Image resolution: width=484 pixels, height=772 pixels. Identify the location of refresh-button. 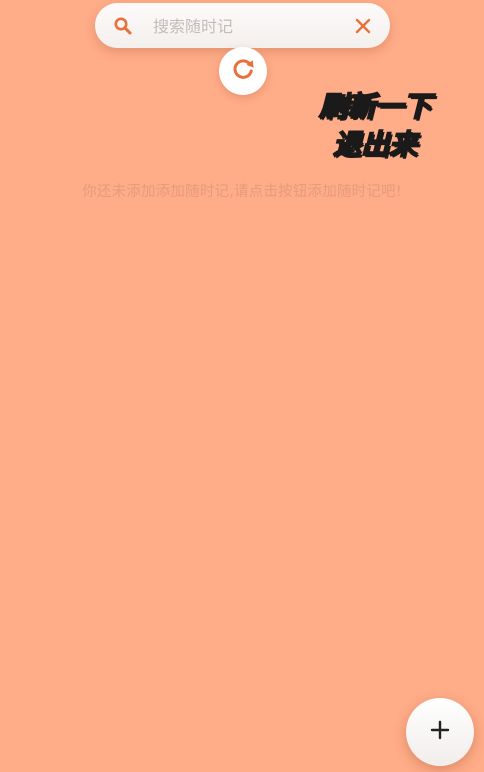
(243, 71).